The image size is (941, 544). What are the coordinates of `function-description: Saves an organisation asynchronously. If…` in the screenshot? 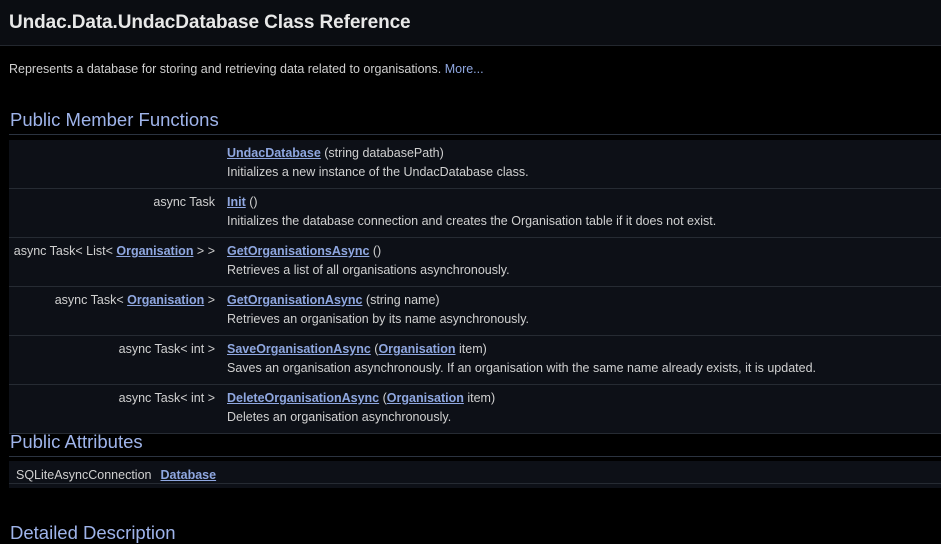 It's located at (521, 368).